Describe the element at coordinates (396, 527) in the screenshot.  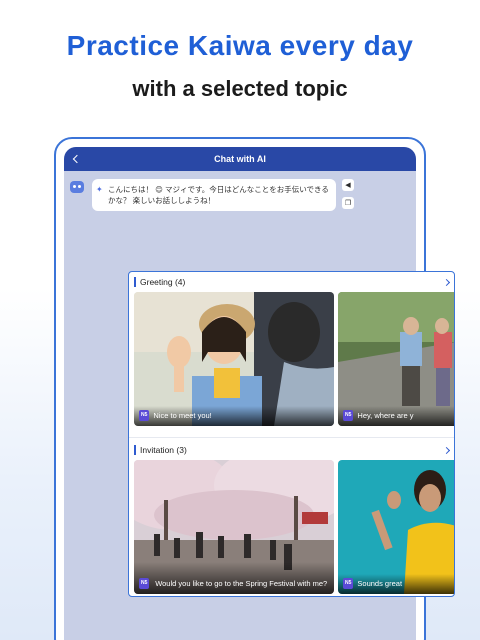
I see `topic-card: N5 Sounds great` at that location.